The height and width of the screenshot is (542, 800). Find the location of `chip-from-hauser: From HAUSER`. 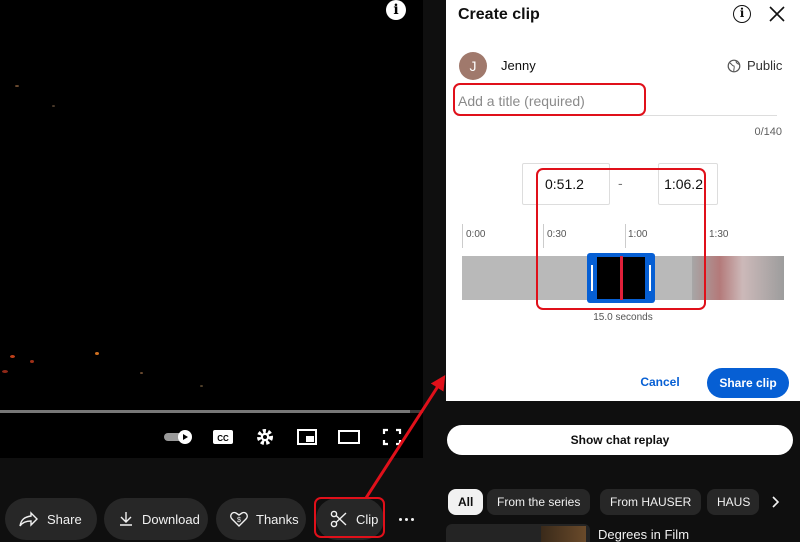

chip-from-hauser: From HAUSER is located at coordinates (651, 502).